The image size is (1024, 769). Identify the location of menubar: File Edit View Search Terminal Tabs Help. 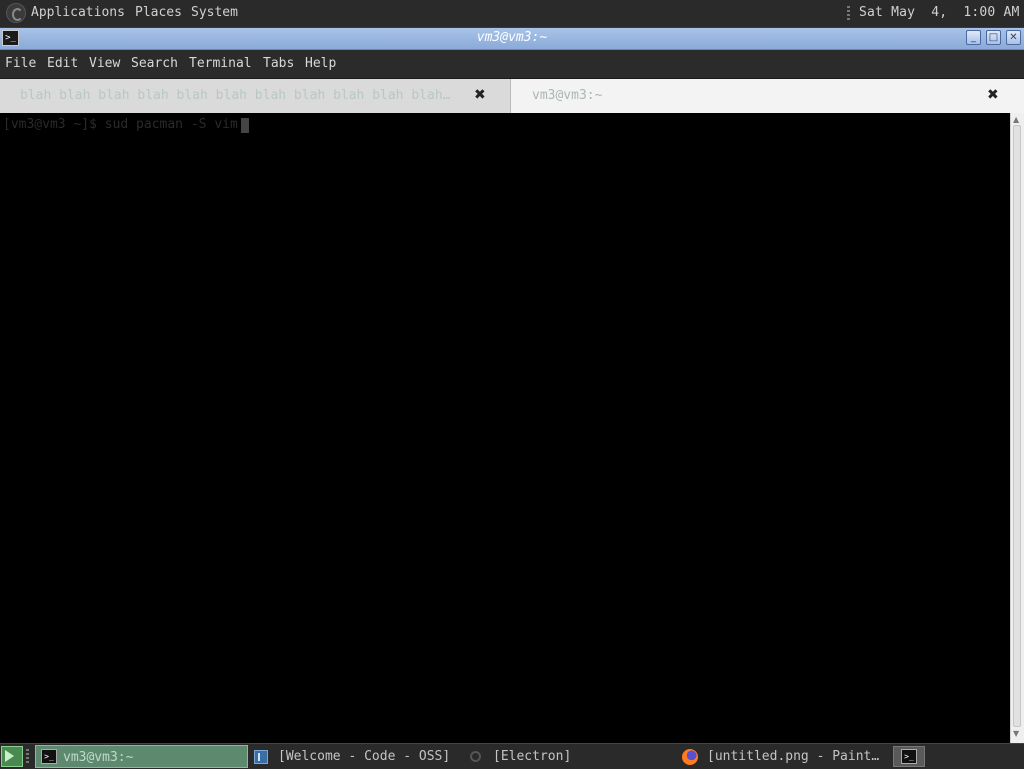
(512, 64).